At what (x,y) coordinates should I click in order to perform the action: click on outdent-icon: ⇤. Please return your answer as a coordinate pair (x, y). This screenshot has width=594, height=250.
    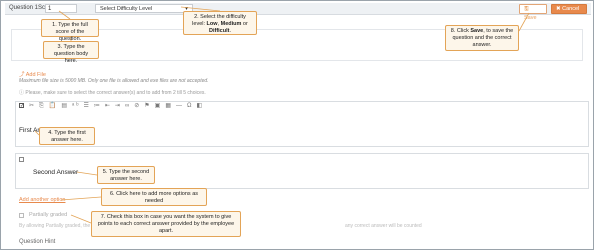
    Looking at the image, I should click on (108, 106).